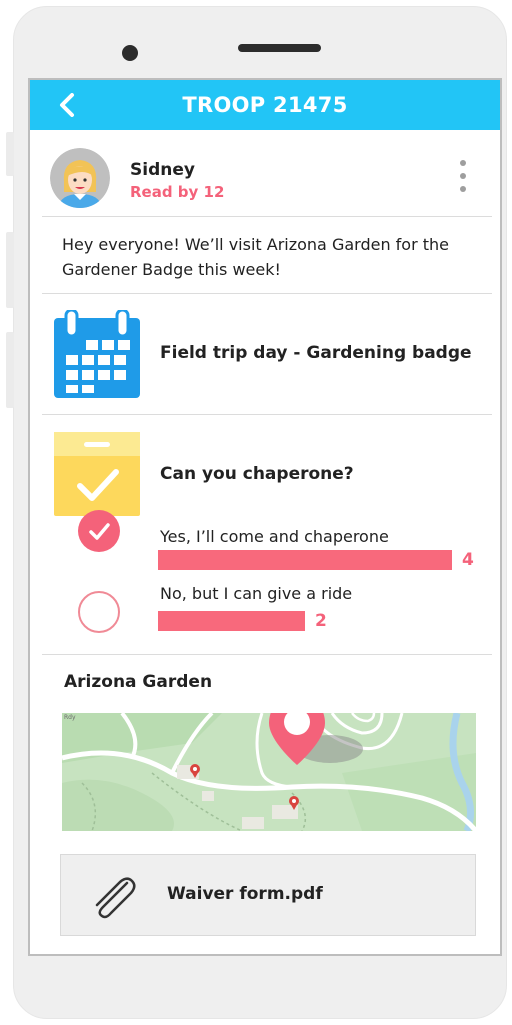 This screenshot has width=512, height=1025. Describe the element at coordinates (10, 270) in the screenshot. I see `side-button-middle` at that location.